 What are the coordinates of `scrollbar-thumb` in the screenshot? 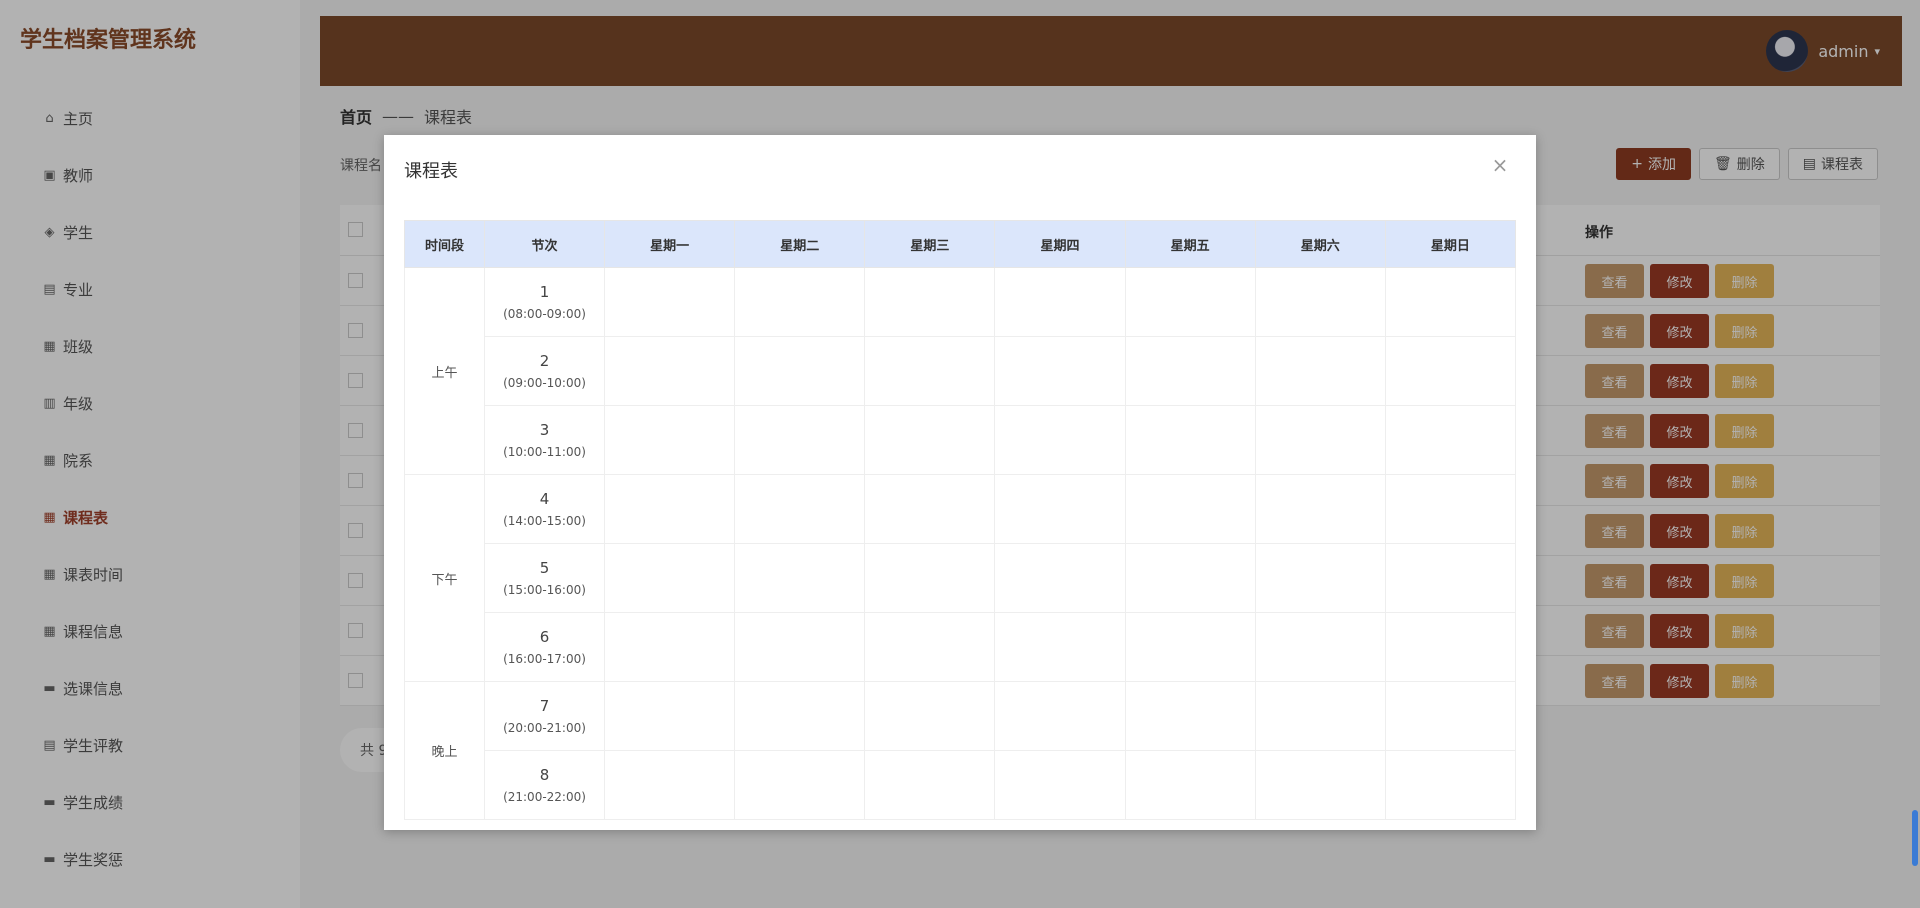 It's located at (1915, 838).